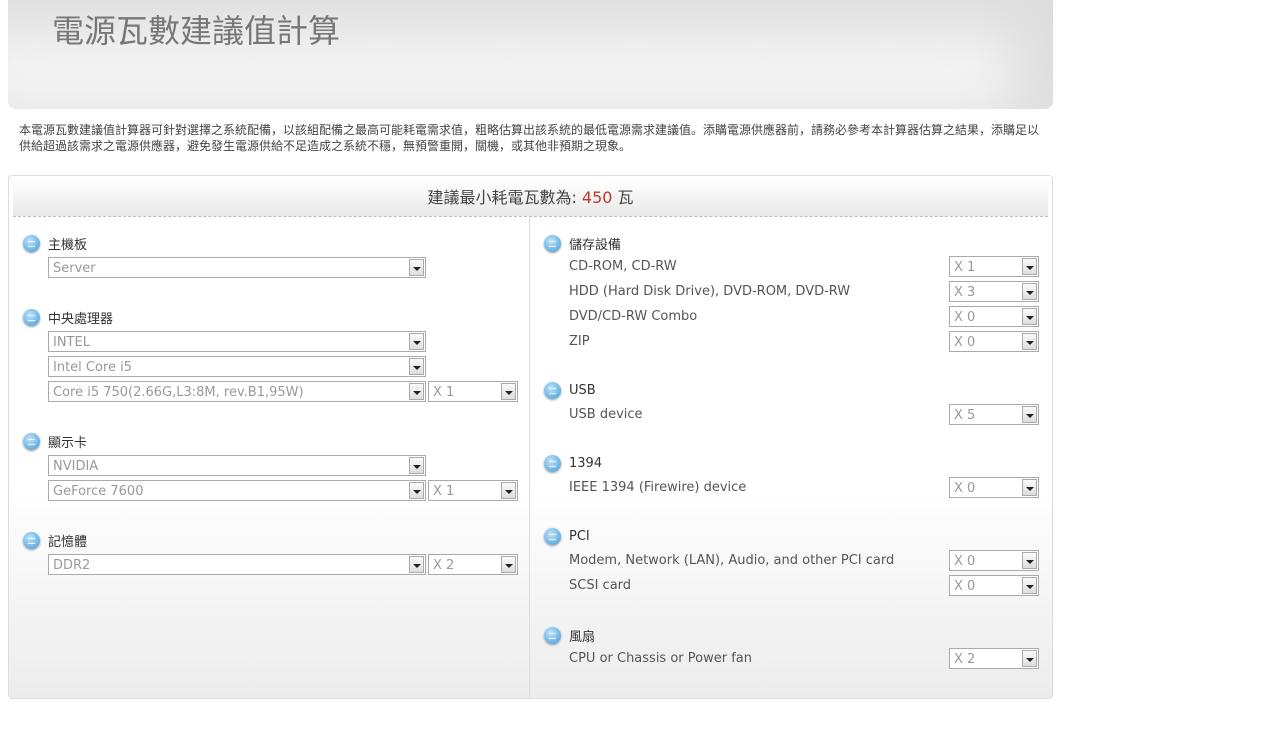  What do you see at coordinates (473, 391) in the screenshot?
I see `cpu-qty-select: X 1` at bounding box center [473, 391].